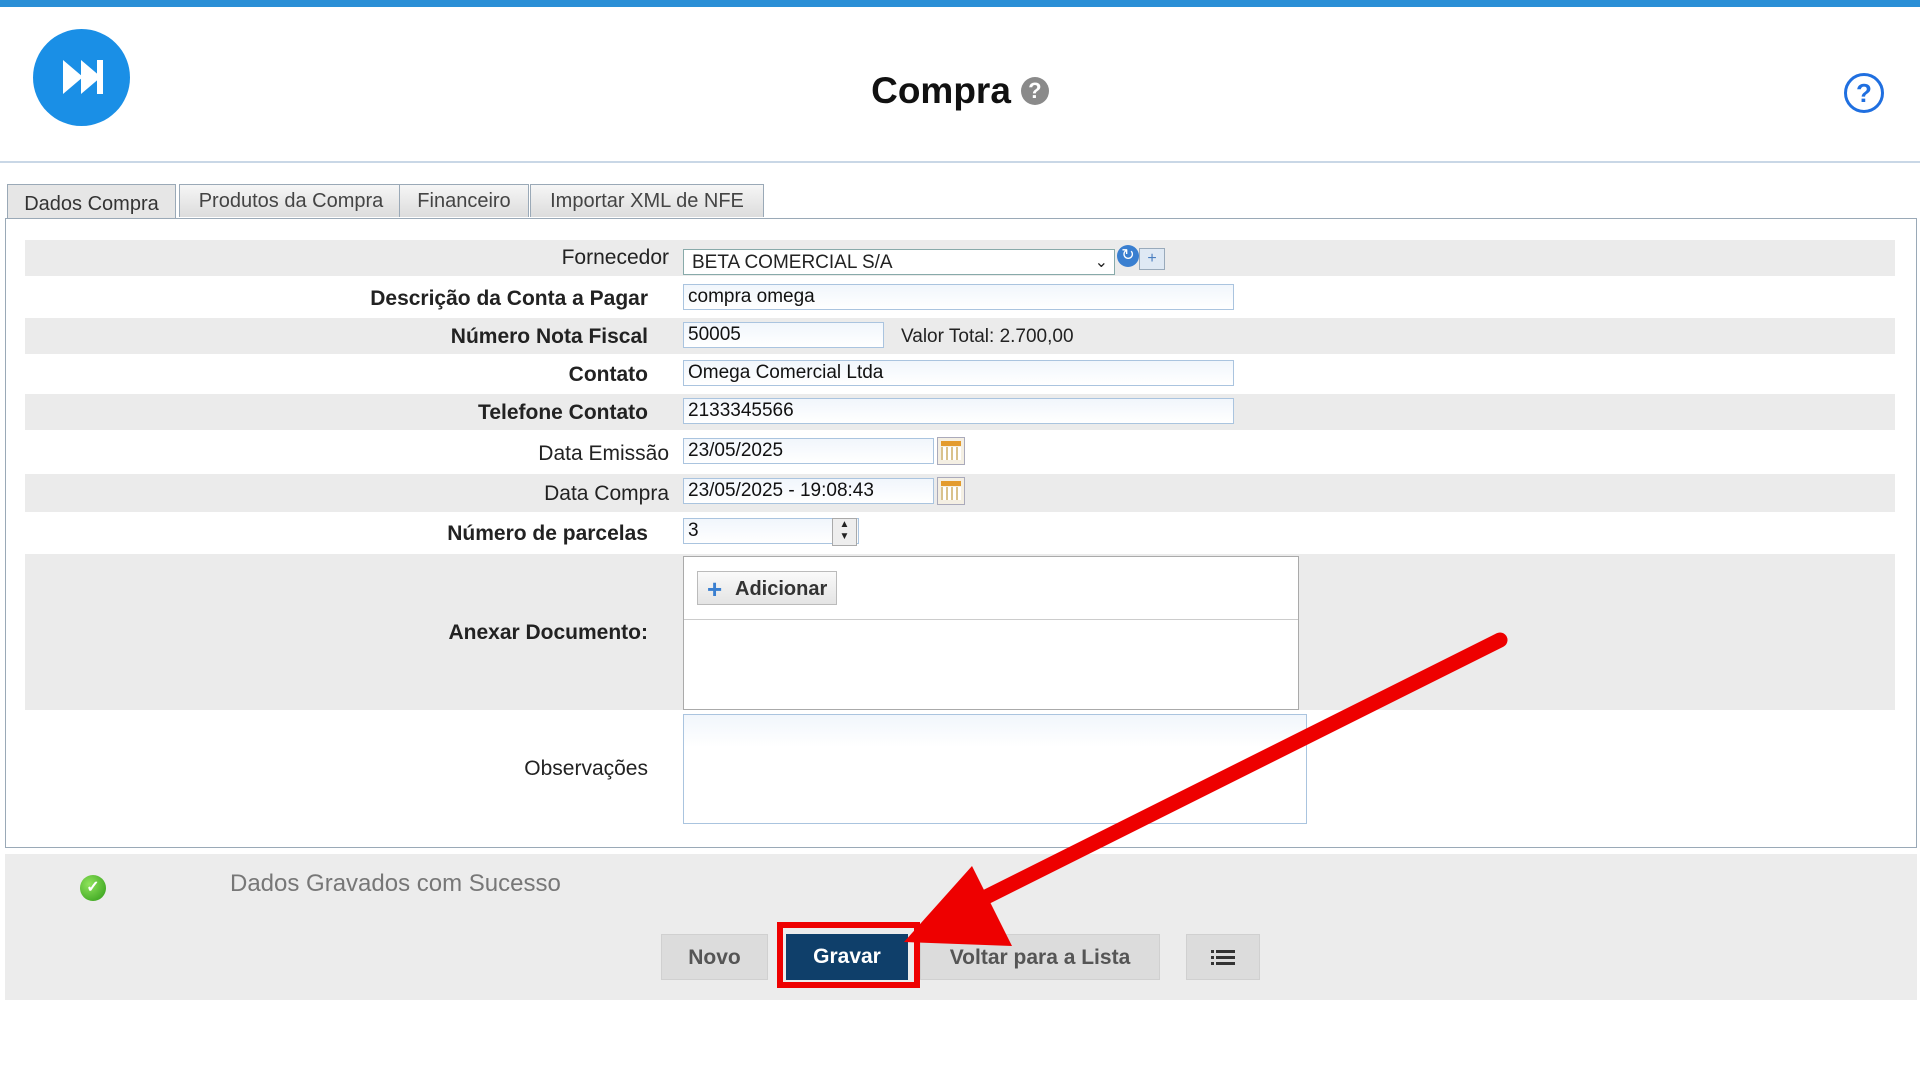  What do you see at coordinates (509, 298) in the screenshot?
I see `descricao-label: Descrição da Conta a Pagar` at bounding box center [509, 298].